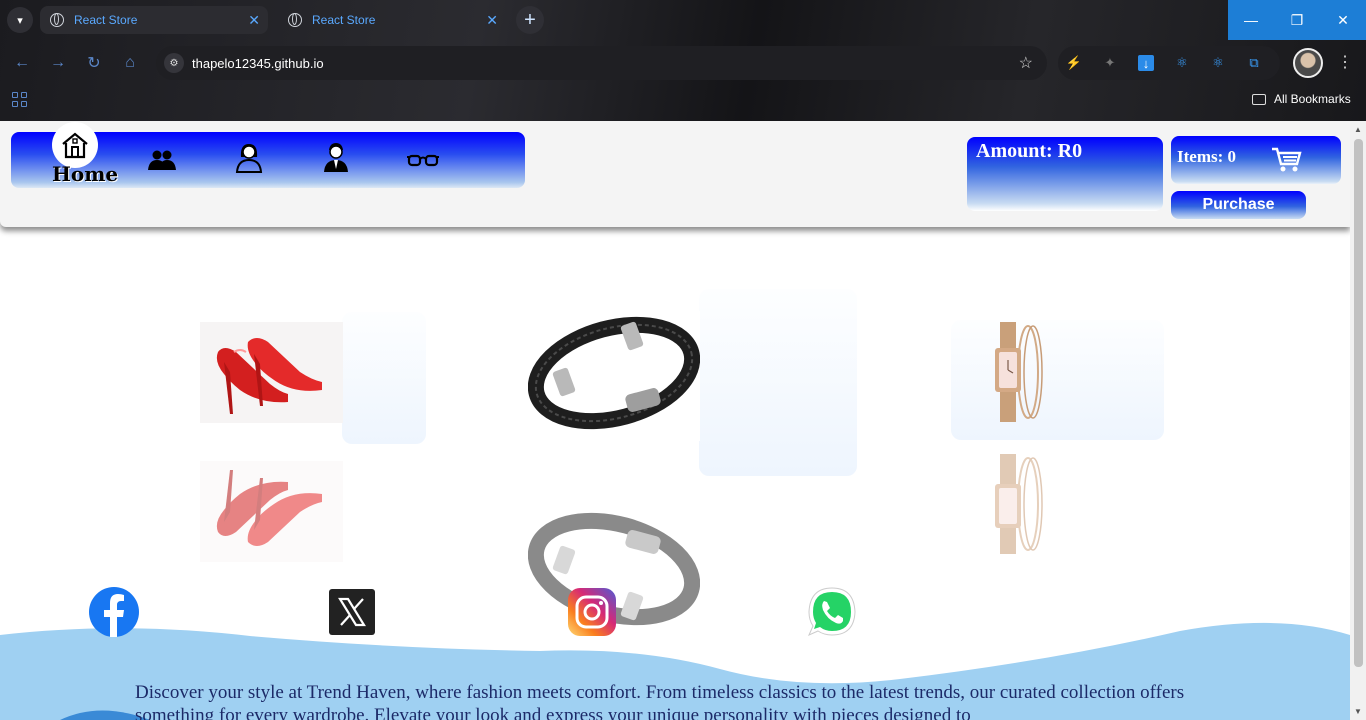  What do you see at coordinates (1254, 63) in the screenshot?
I see `puzzle-extensions-icon: ⧉` at bounding box center [1254, 63].